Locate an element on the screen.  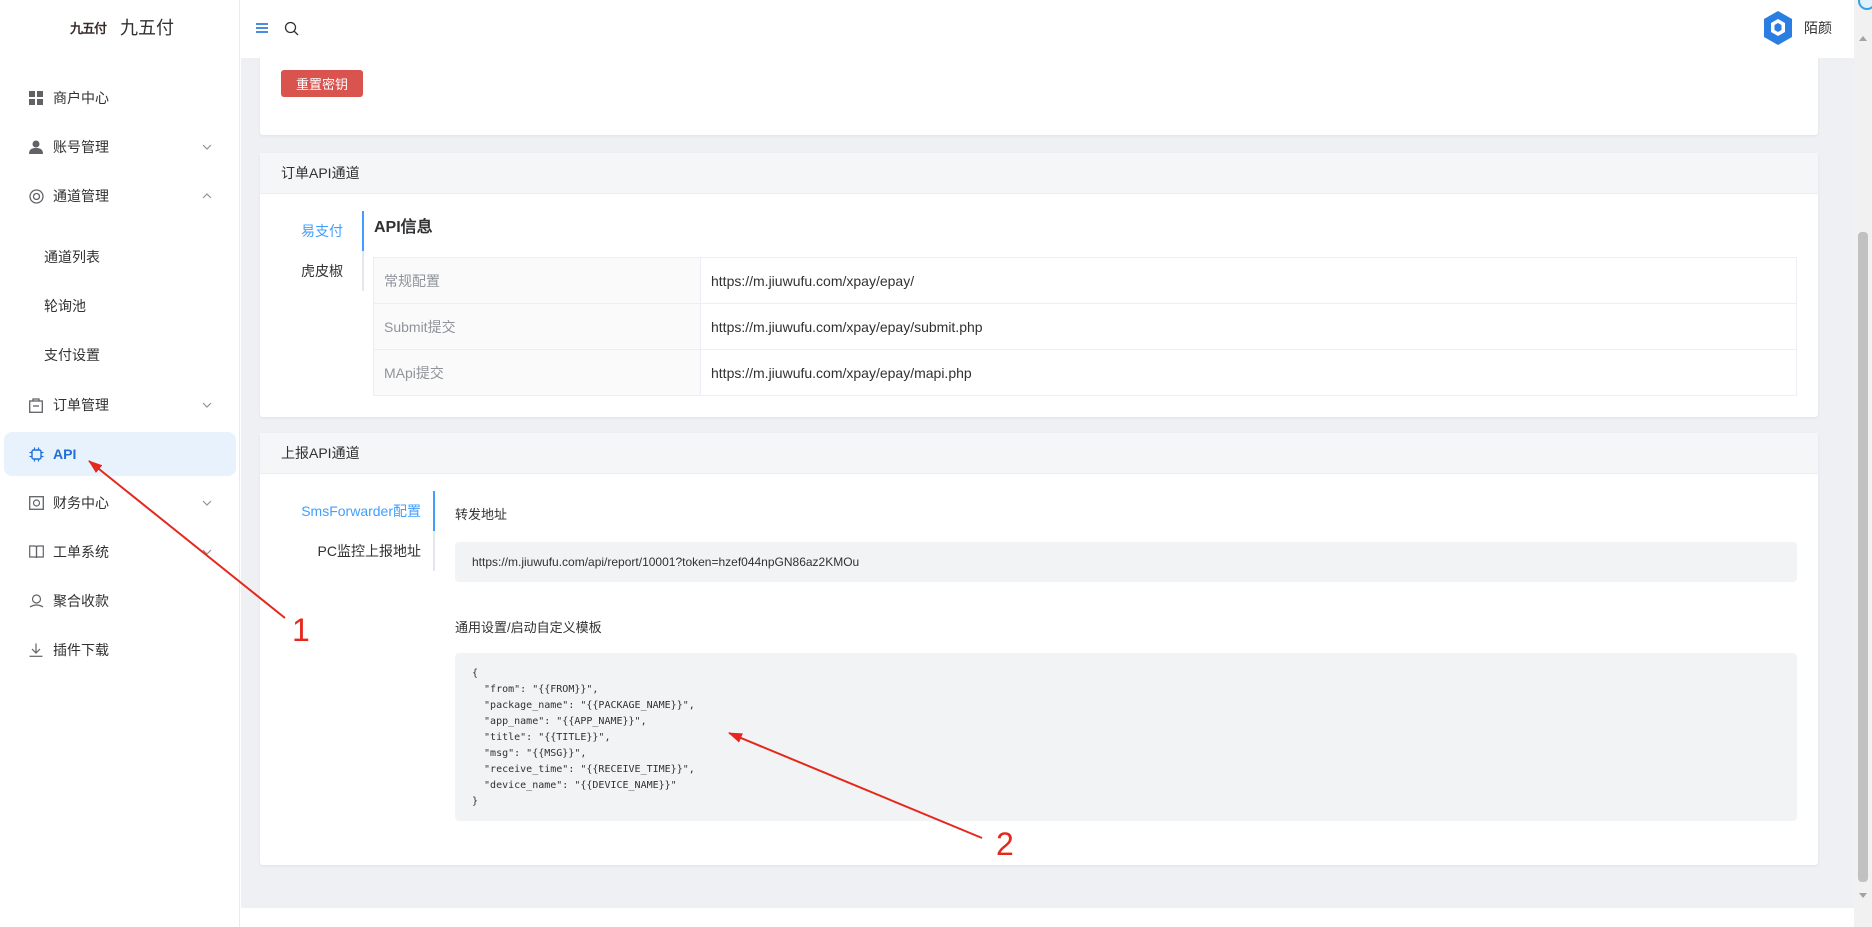
api-key-cell: Submit提交 is located at coordinates (537, 326).